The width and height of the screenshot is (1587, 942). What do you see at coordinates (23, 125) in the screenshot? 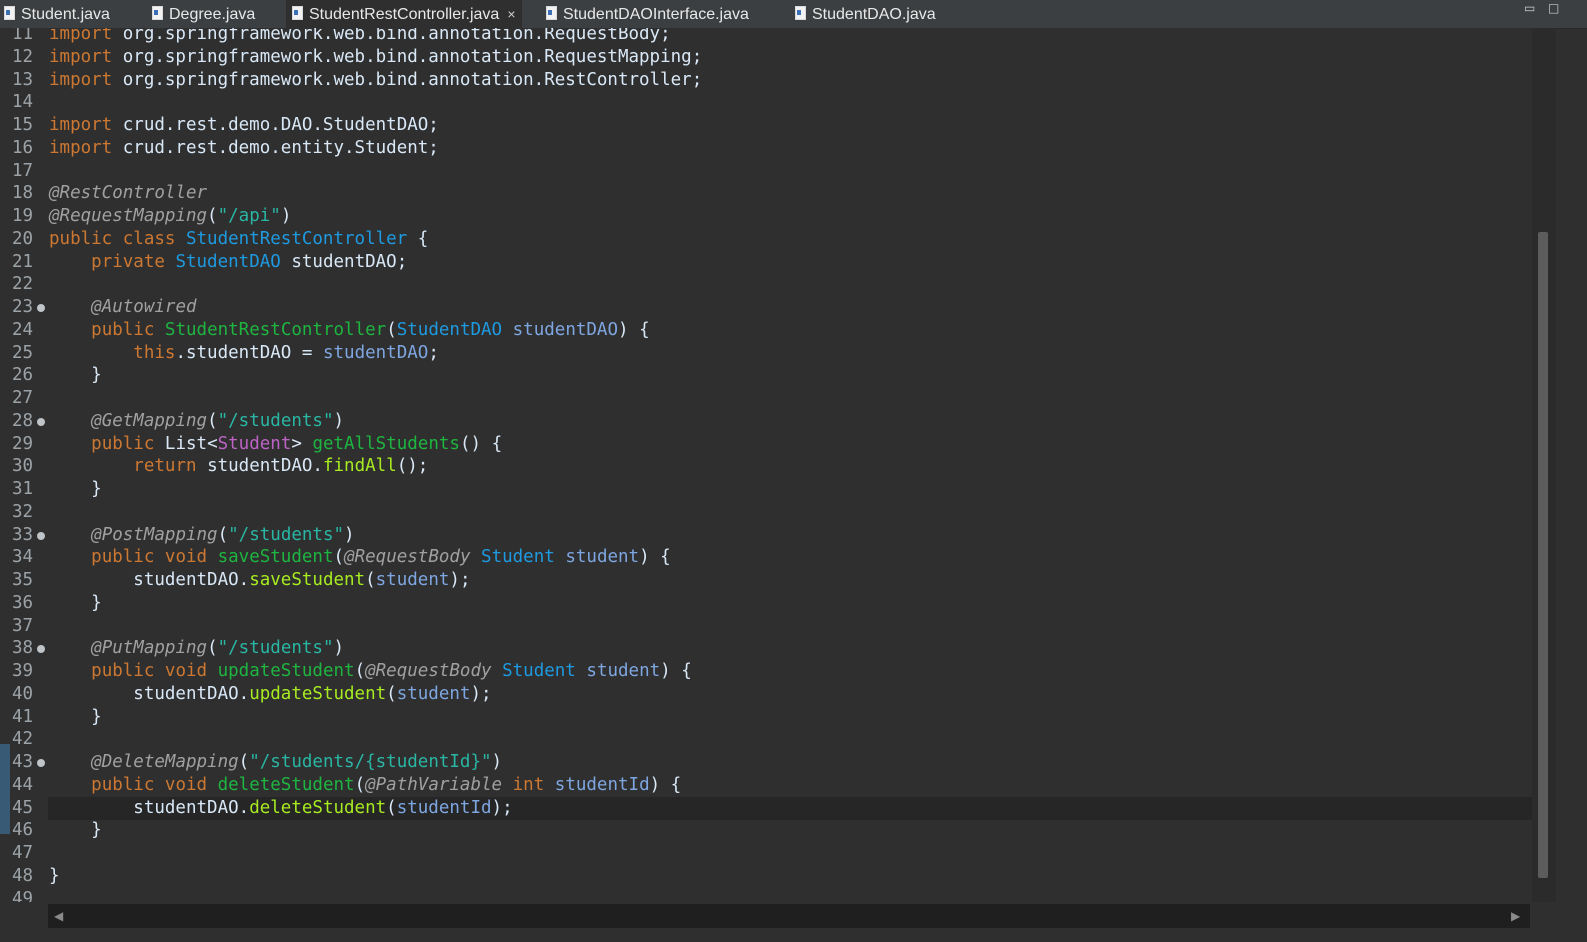
I see `line-number: 15` at bounding box center [23, 125].